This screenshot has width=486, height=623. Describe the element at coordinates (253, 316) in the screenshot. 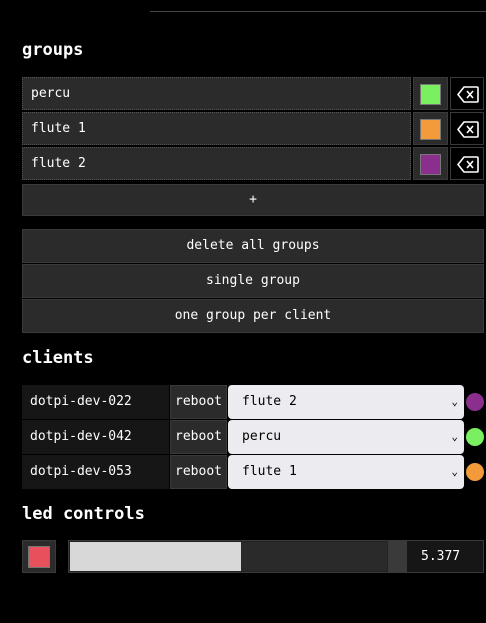

I see `one-group-per-client-button: one group per client` at that location.